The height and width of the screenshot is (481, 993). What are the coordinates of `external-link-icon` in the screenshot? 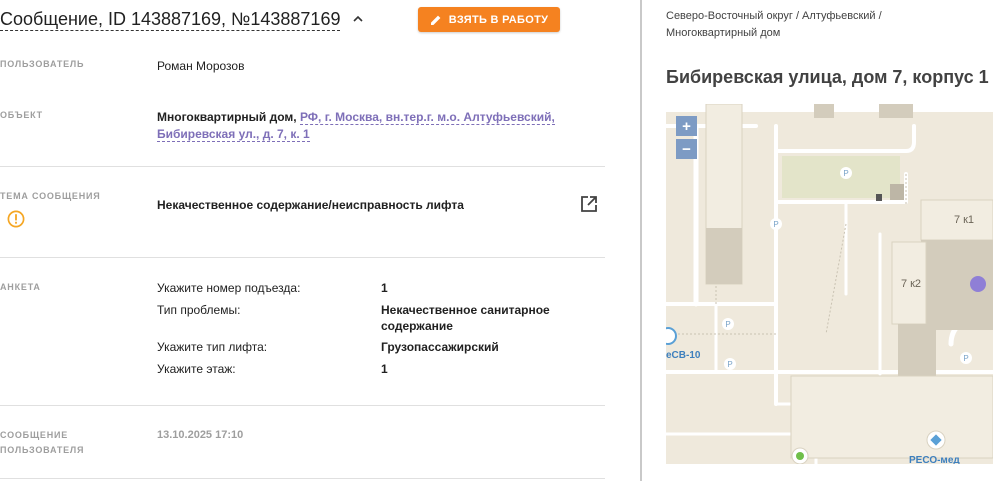 It's located at (589, 204).